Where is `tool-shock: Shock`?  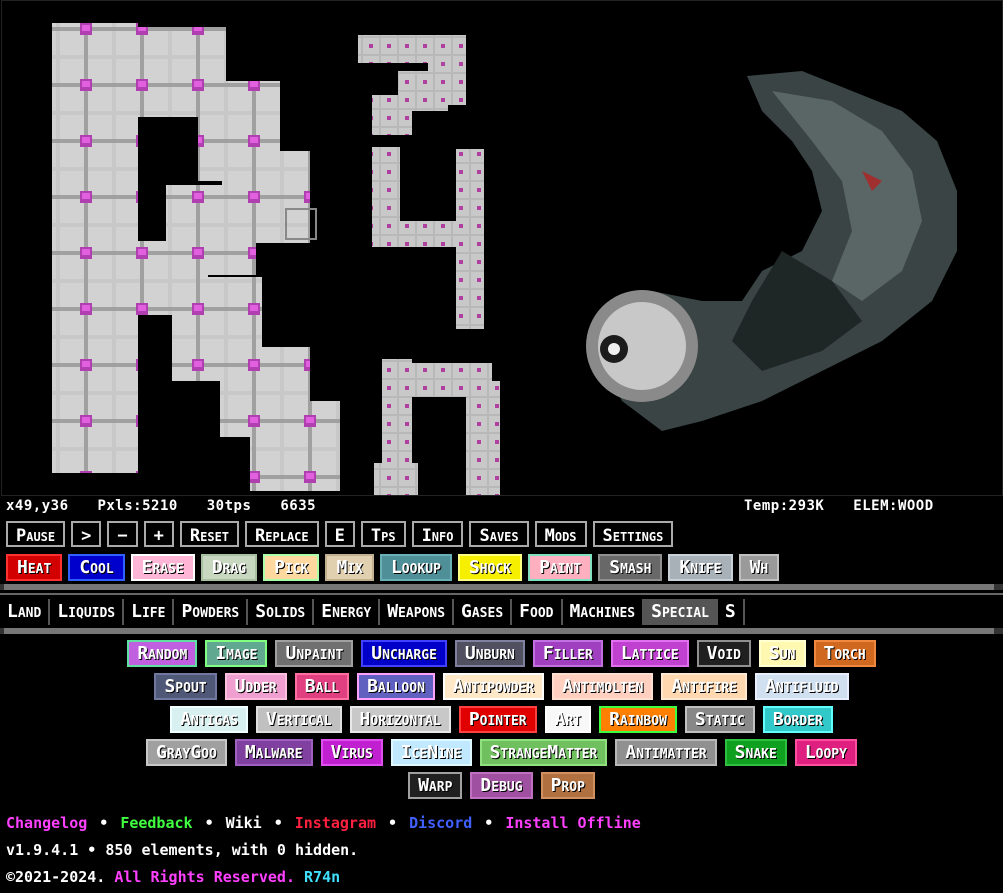 tool-shock: Shock is located at coordinates (490, 567).